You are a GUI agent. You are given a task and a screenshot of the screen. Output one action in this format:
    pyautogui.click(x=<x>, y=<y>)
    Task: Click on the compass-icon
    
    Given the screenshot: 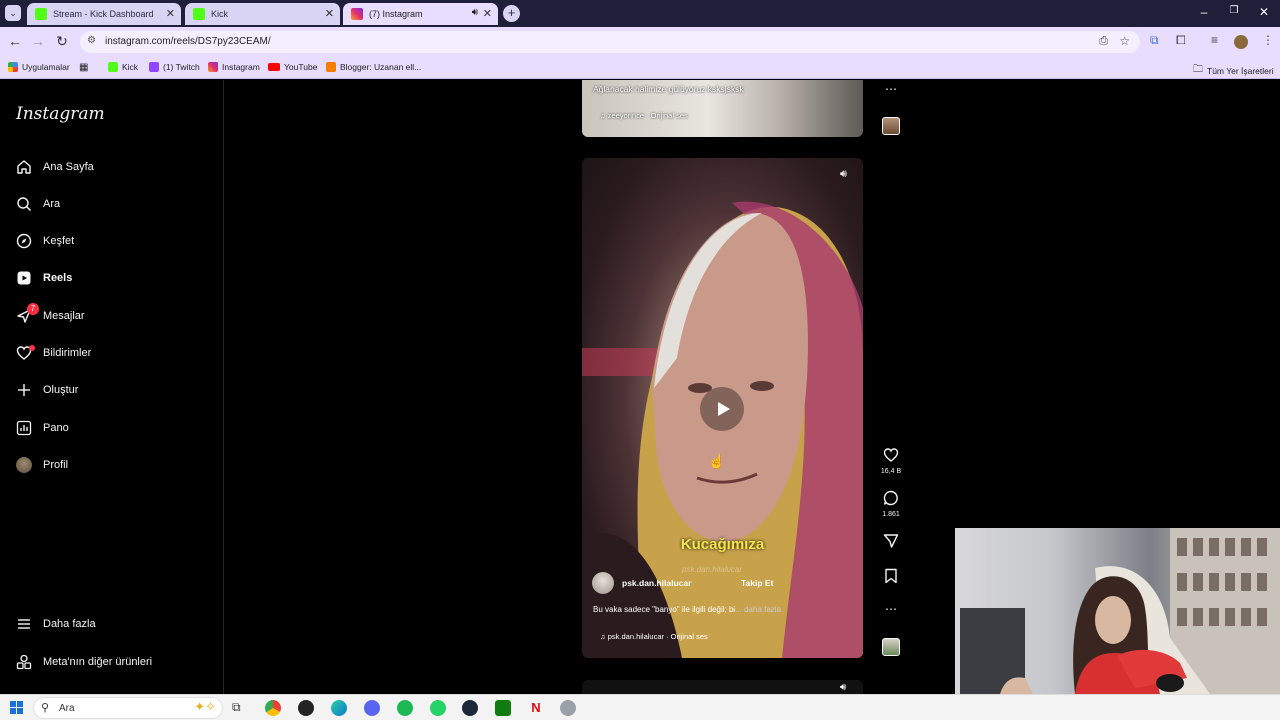 What is the action you would take?
    pyautogui.click(x=24, y=241)
    